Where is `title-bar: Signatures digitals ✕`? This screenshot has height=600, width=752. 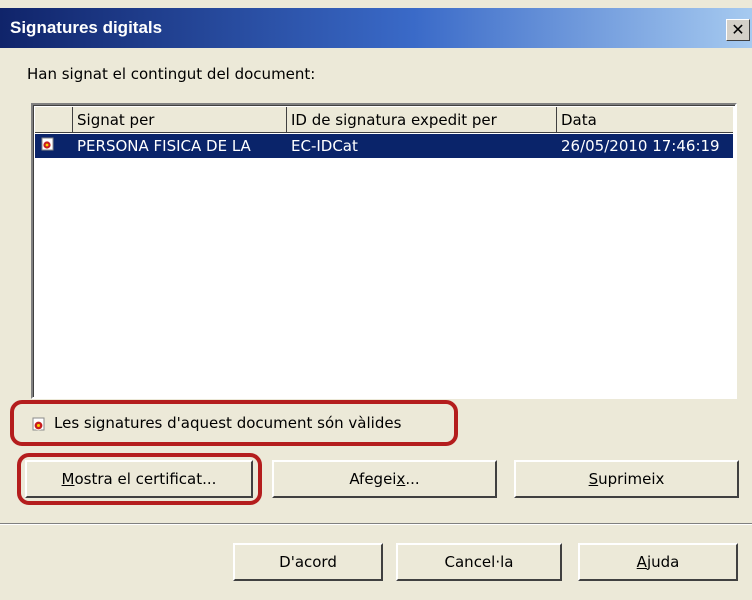 title-bar: Signatures digitals ✕ is located at coordinates (376, 28).